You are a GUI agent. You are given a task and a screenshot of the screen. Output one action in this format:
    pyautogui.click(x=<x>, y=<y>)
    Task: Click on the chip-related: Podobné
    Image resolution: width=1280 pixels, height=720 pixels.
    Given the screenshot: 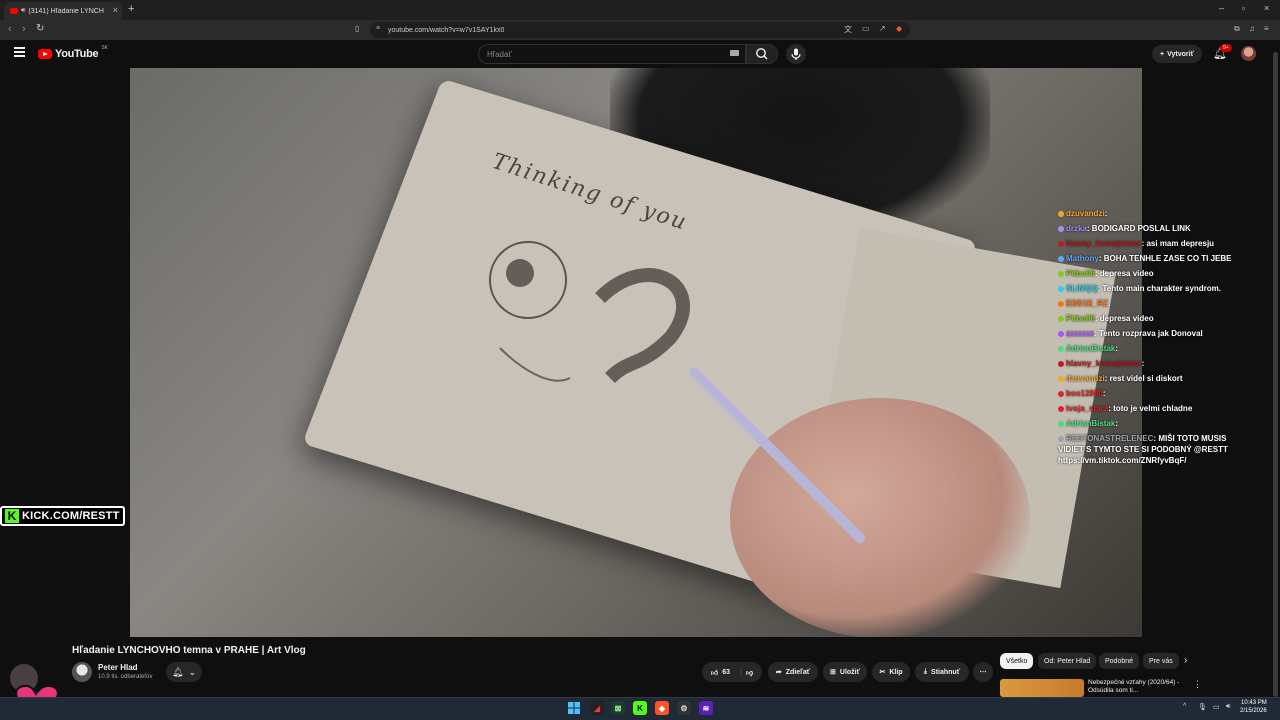 What is the action you would take?
    pyautogui.click(x=1119, y=661)
    